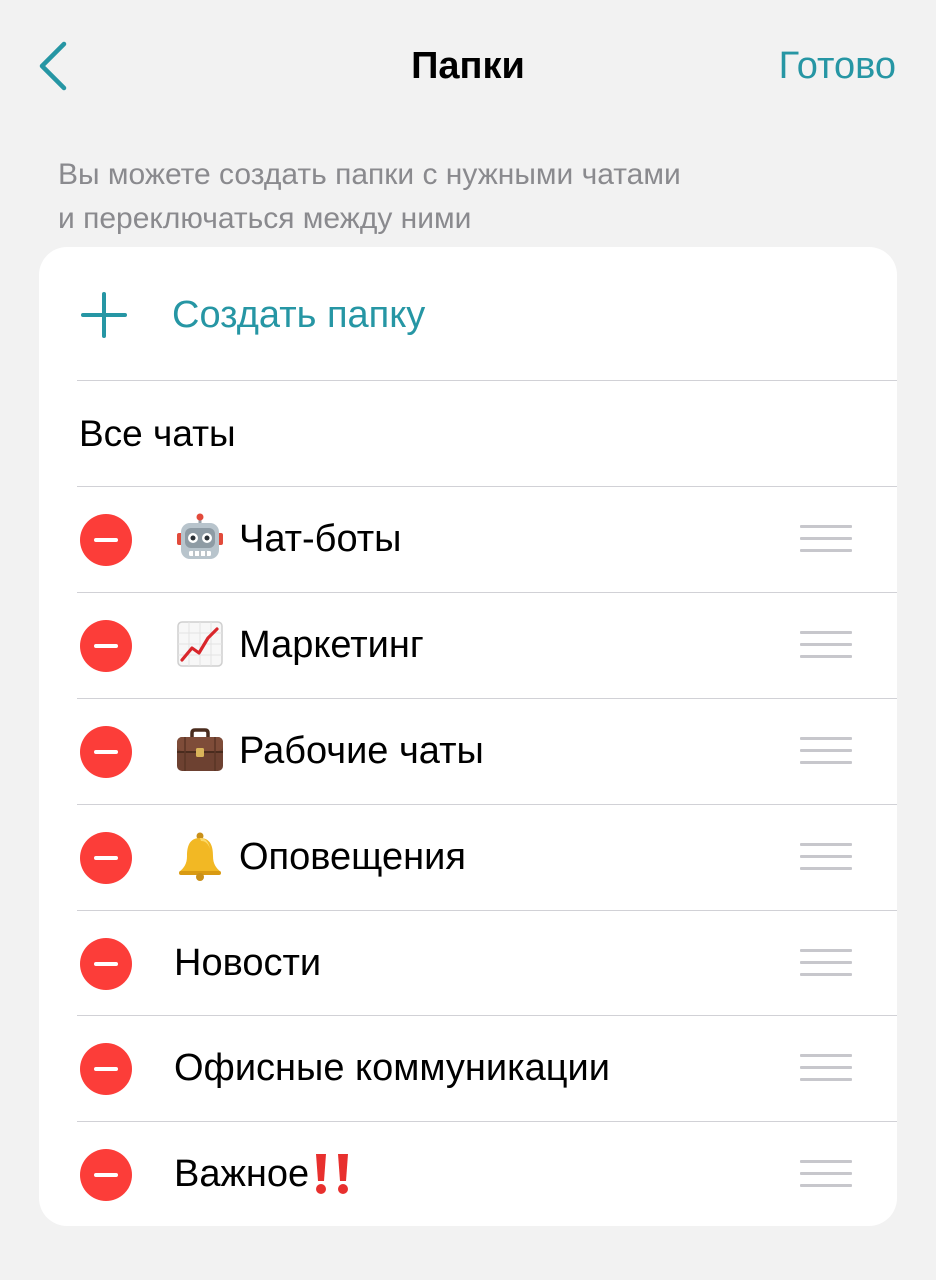 The height and width of the screenshot is (1280, 936). I want to click on folder-row-news: Новости, so click(468, 963).